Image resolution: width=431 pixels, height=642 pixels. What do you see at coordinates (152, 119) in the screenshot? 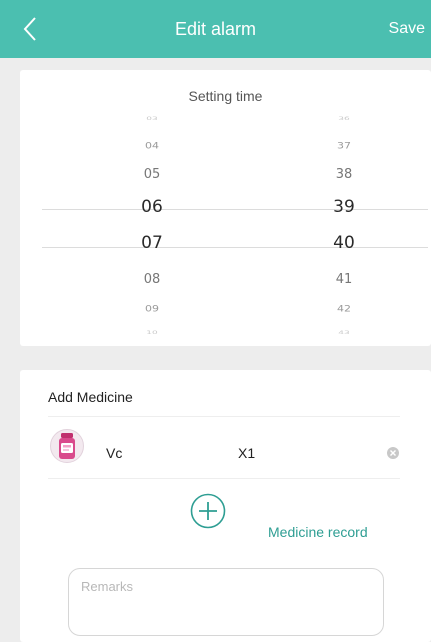
I see `hour-option: 03` at bounding box center [152, 119].